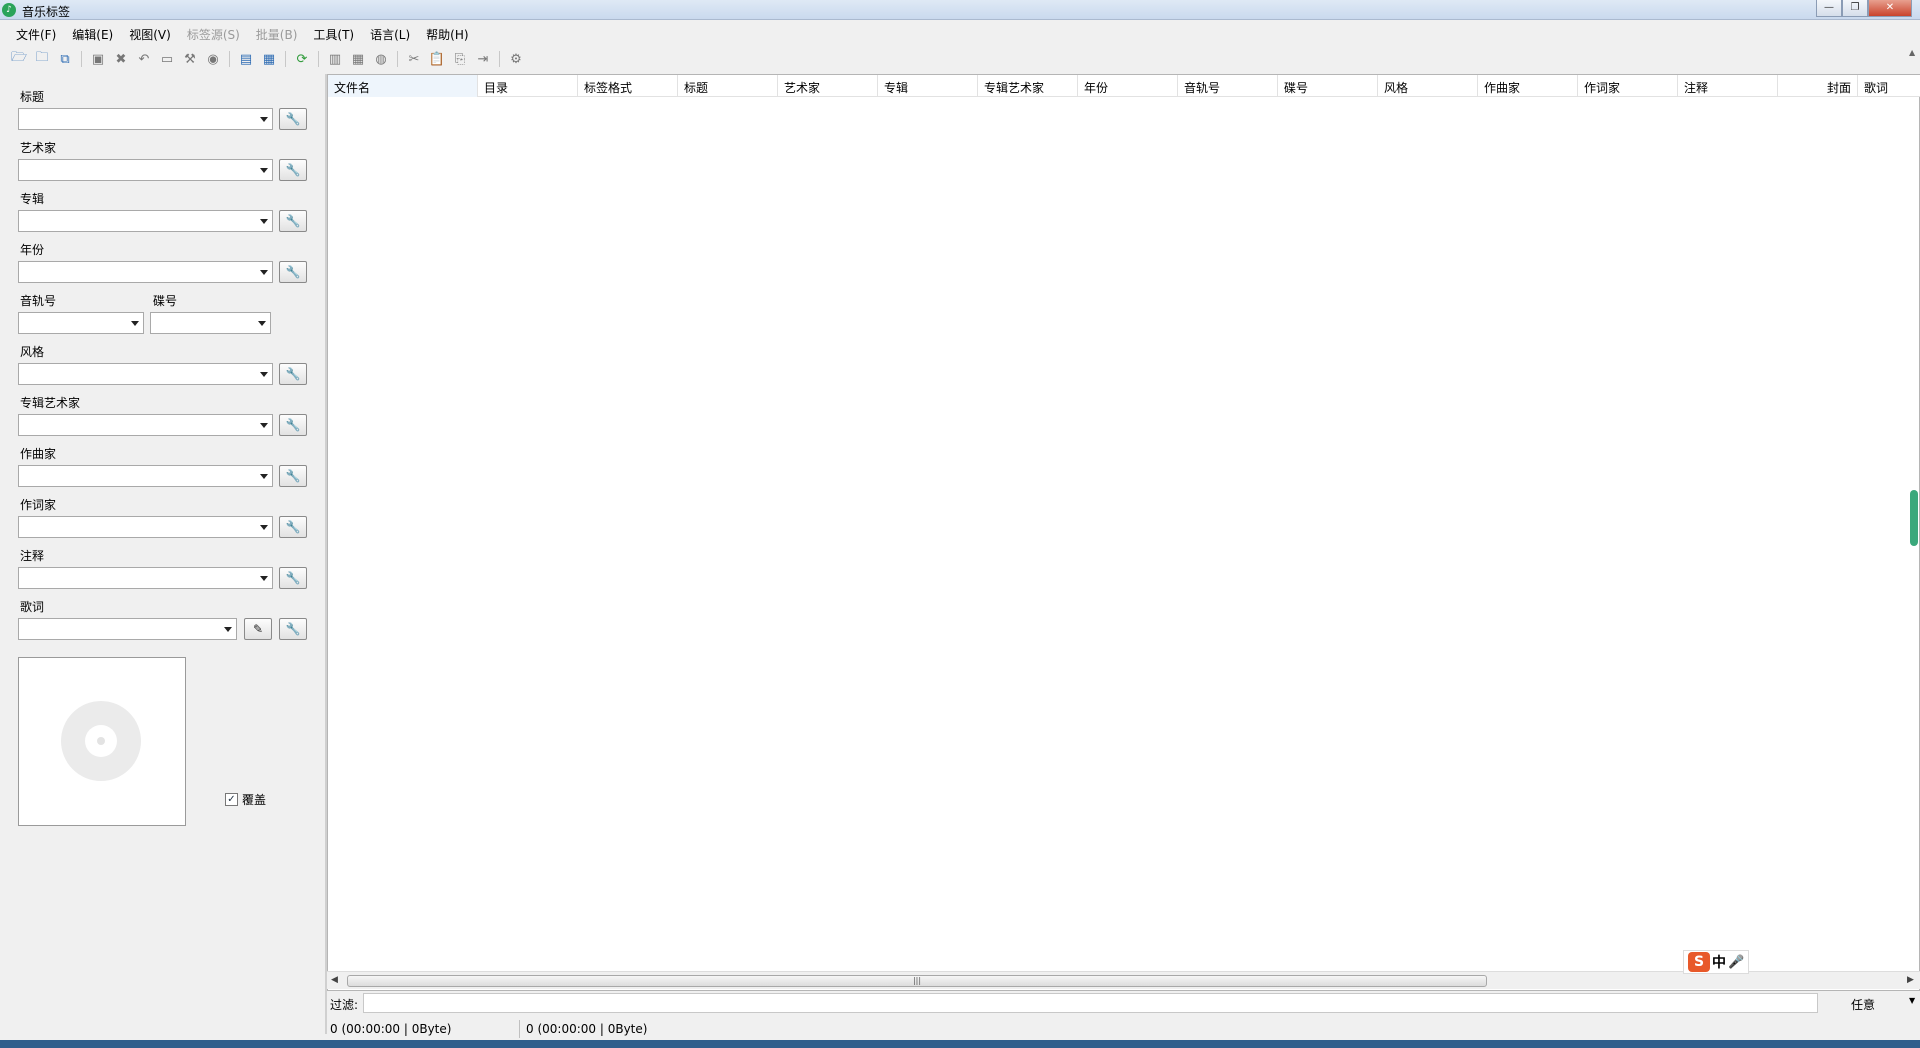 The height and width of the screenshot is (1048, 1920). What do you see at coordinates (1228, 86) in the screenshot?
I see `column-track: 音轨号` at bounding box center [1228, 86].